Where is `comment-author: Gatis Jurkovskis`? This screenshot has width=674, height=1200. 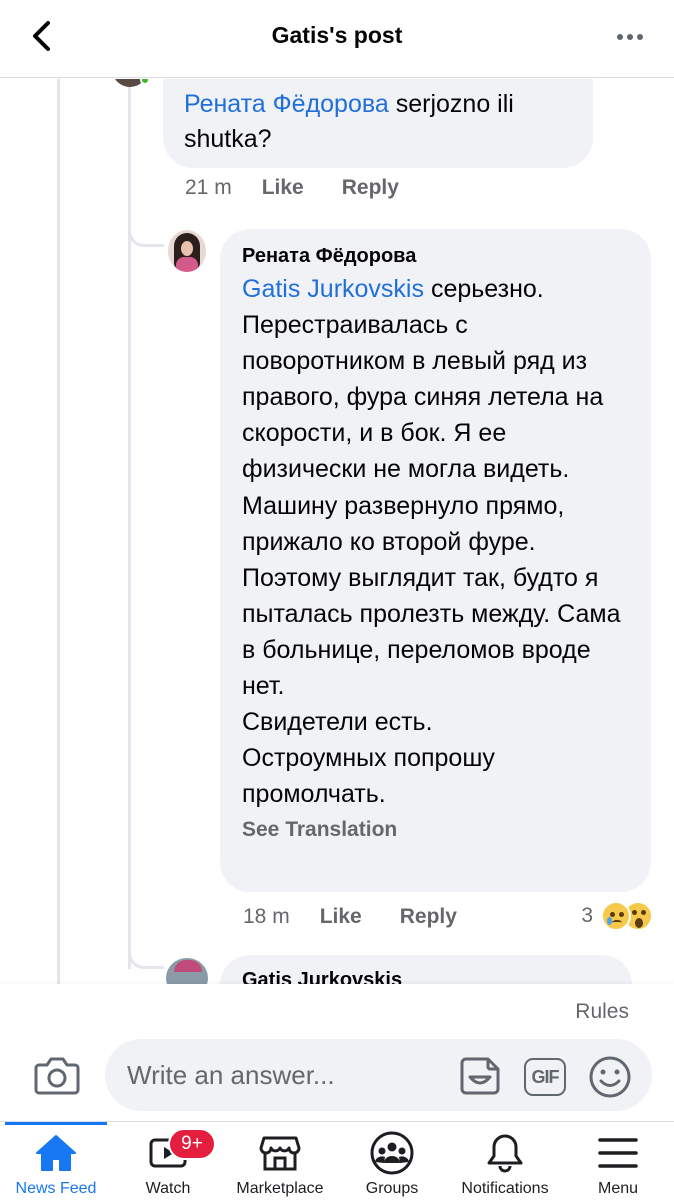 comment-author: Gatis Jurkovskis is located at coordinates (426, 976).